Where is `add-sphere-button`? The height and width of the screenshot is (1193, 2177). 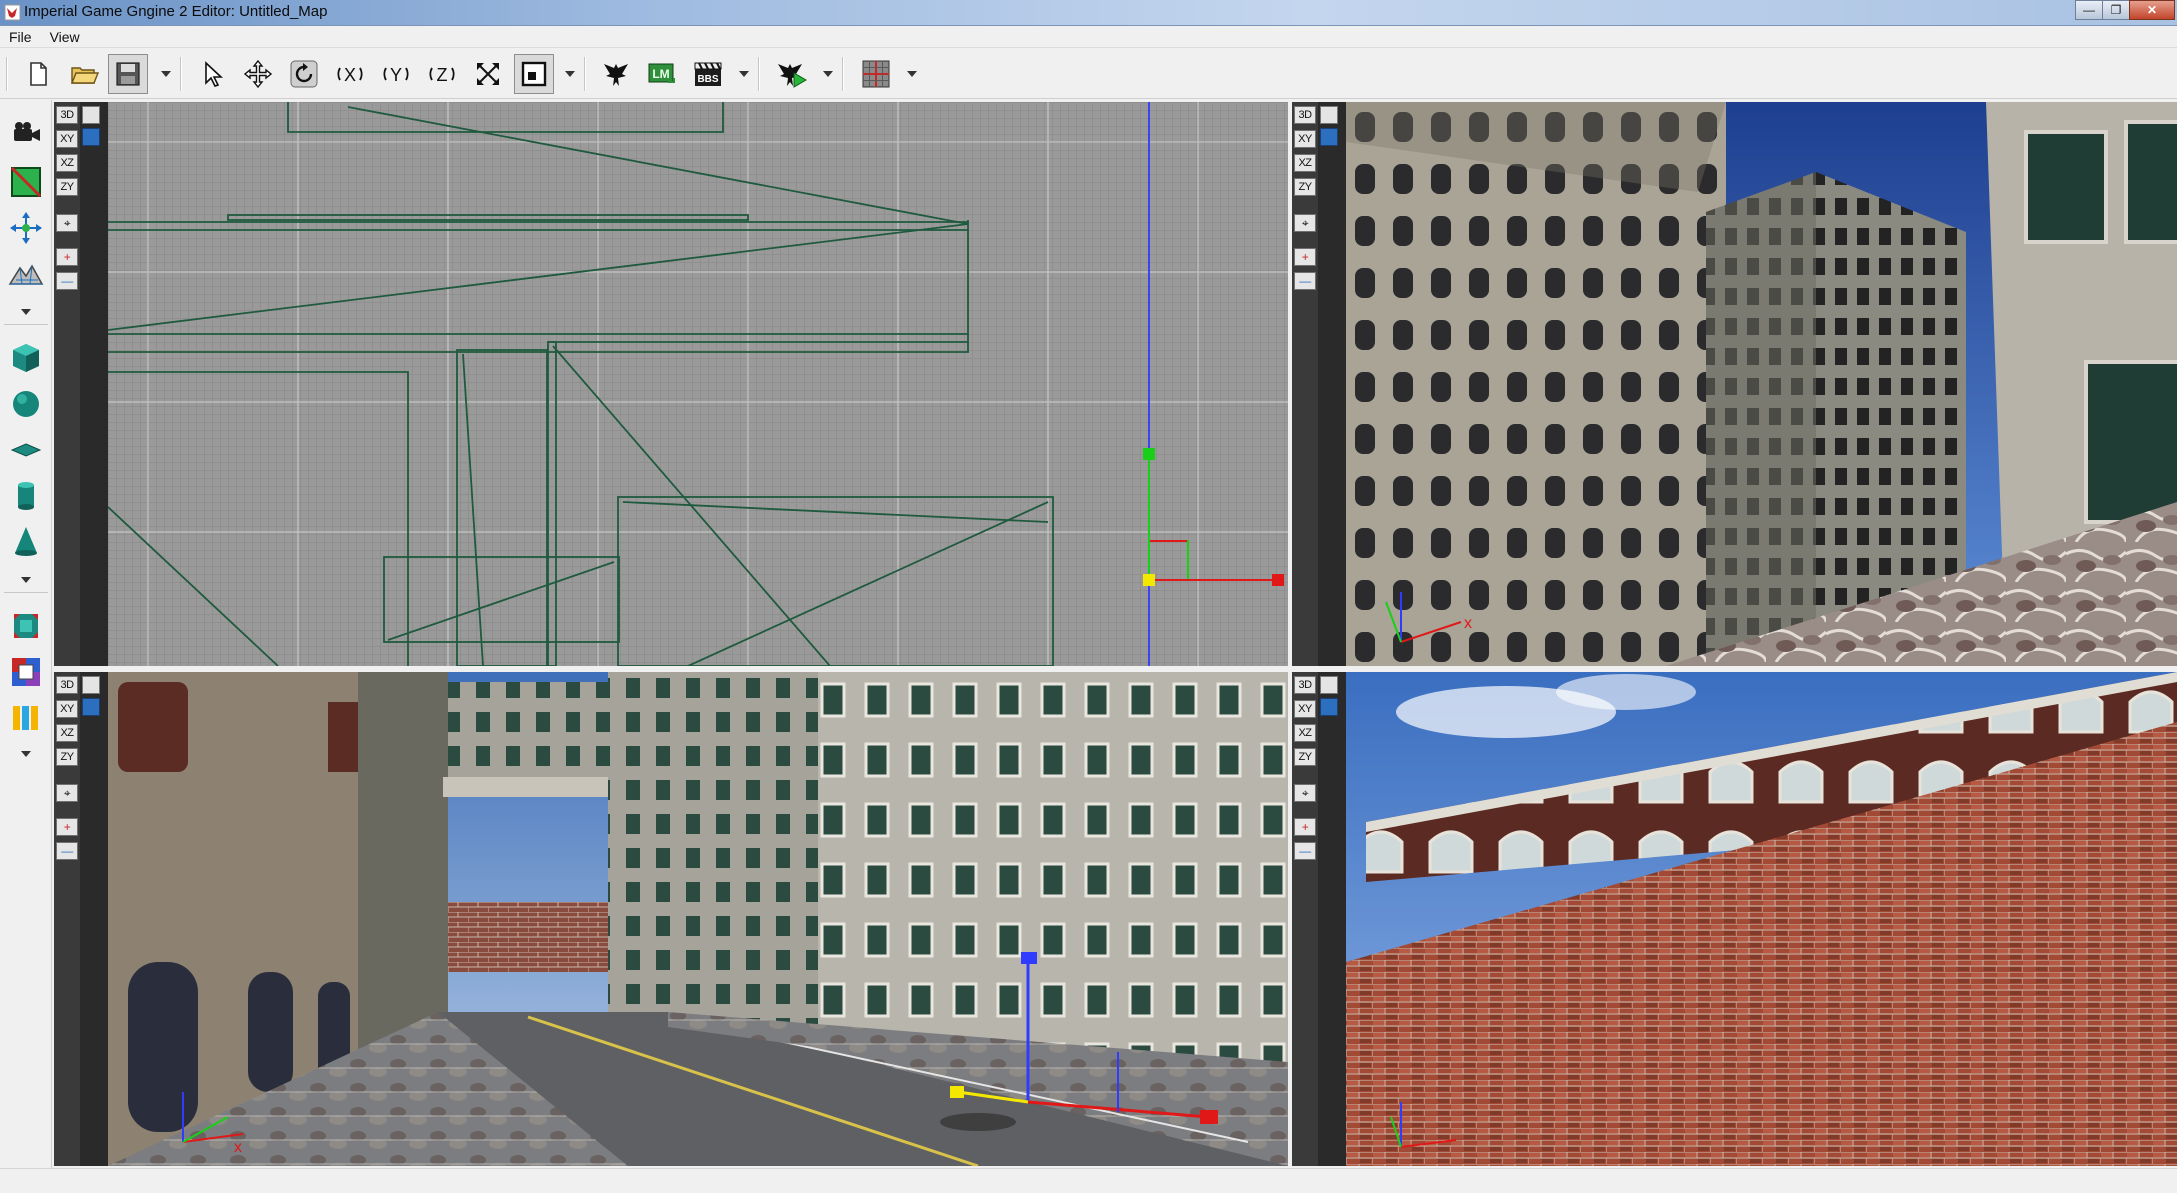 add-sphere-button is located at coordinates (26, 404).